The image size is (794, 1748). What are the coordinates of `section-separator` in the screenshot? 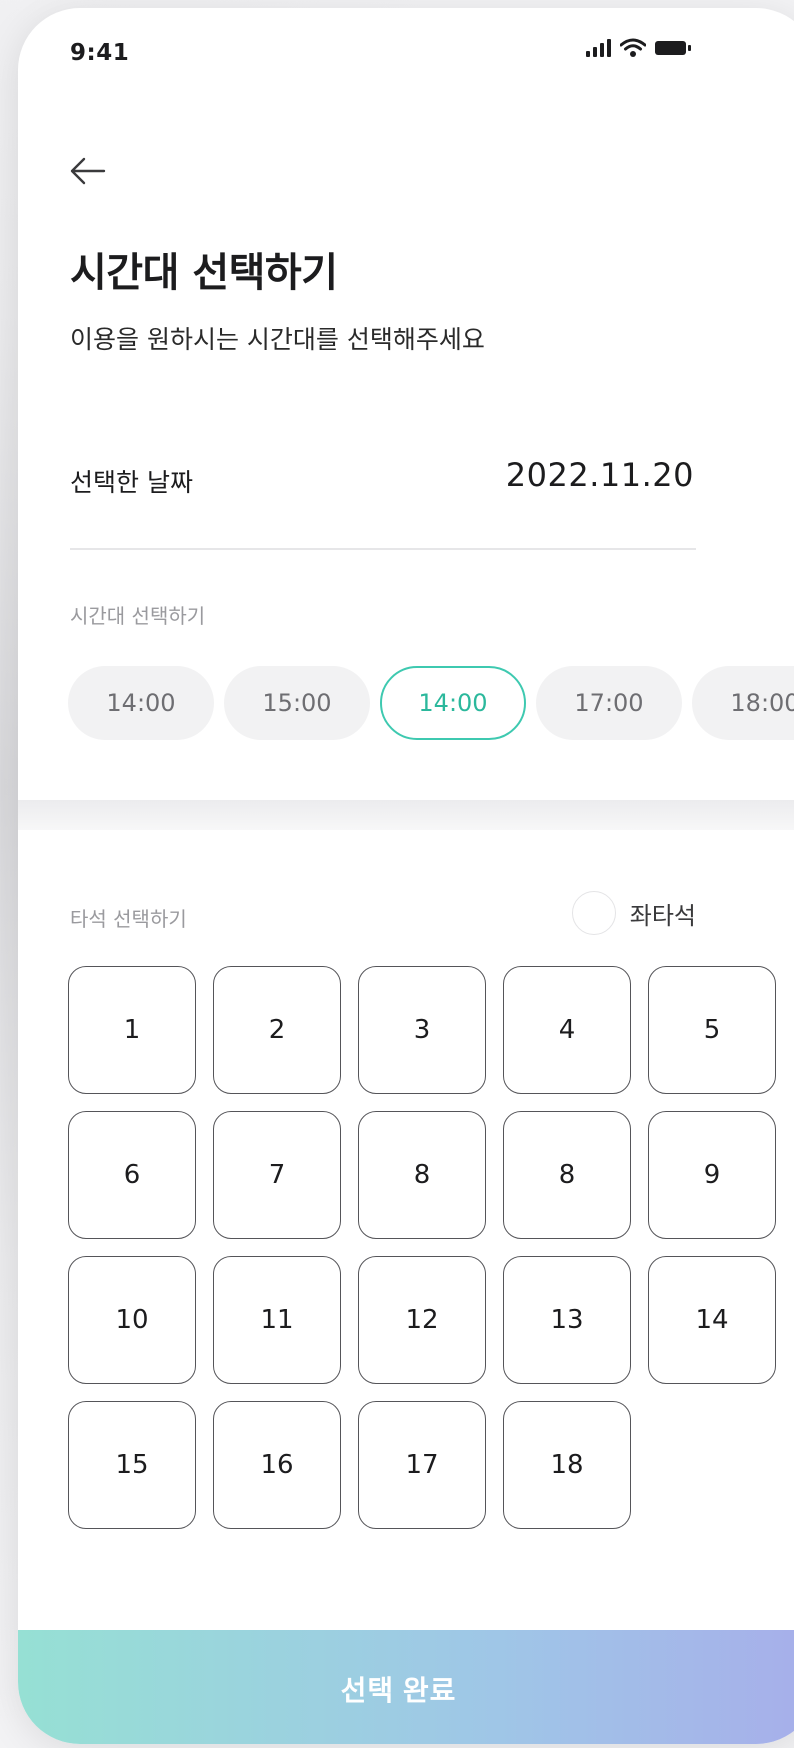 It's located at (406, 815).